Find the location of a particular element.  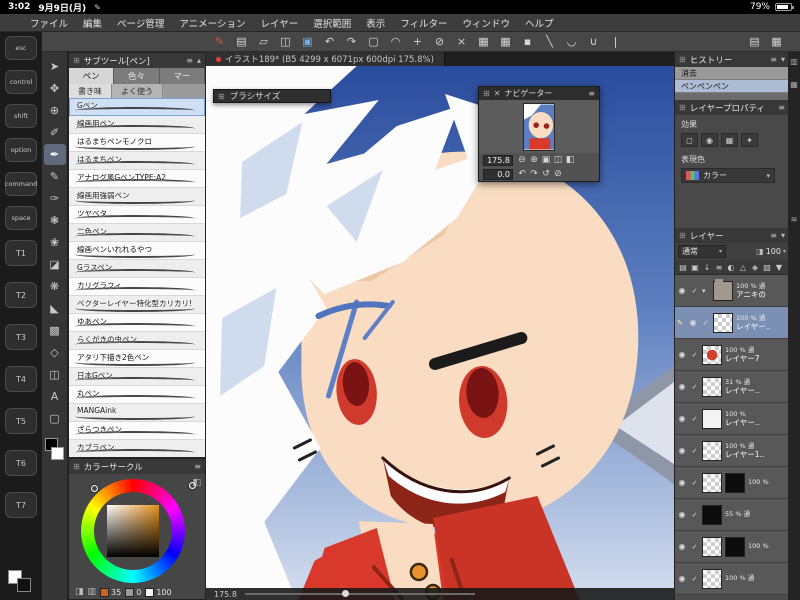

panel-collapse-icon: ▴ is located at coordinates (199, 60).